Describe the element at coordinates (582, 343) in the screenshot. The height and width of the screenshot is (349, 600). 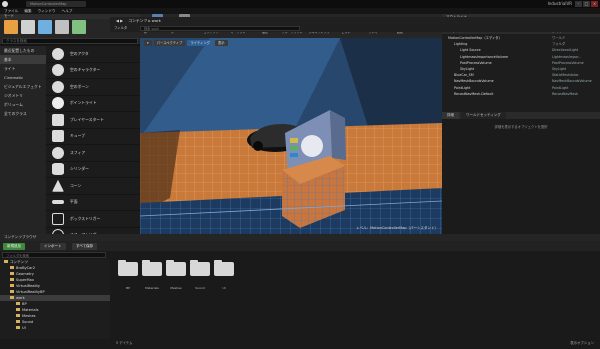
I see `content-view-options: 表示オプション` at that location.